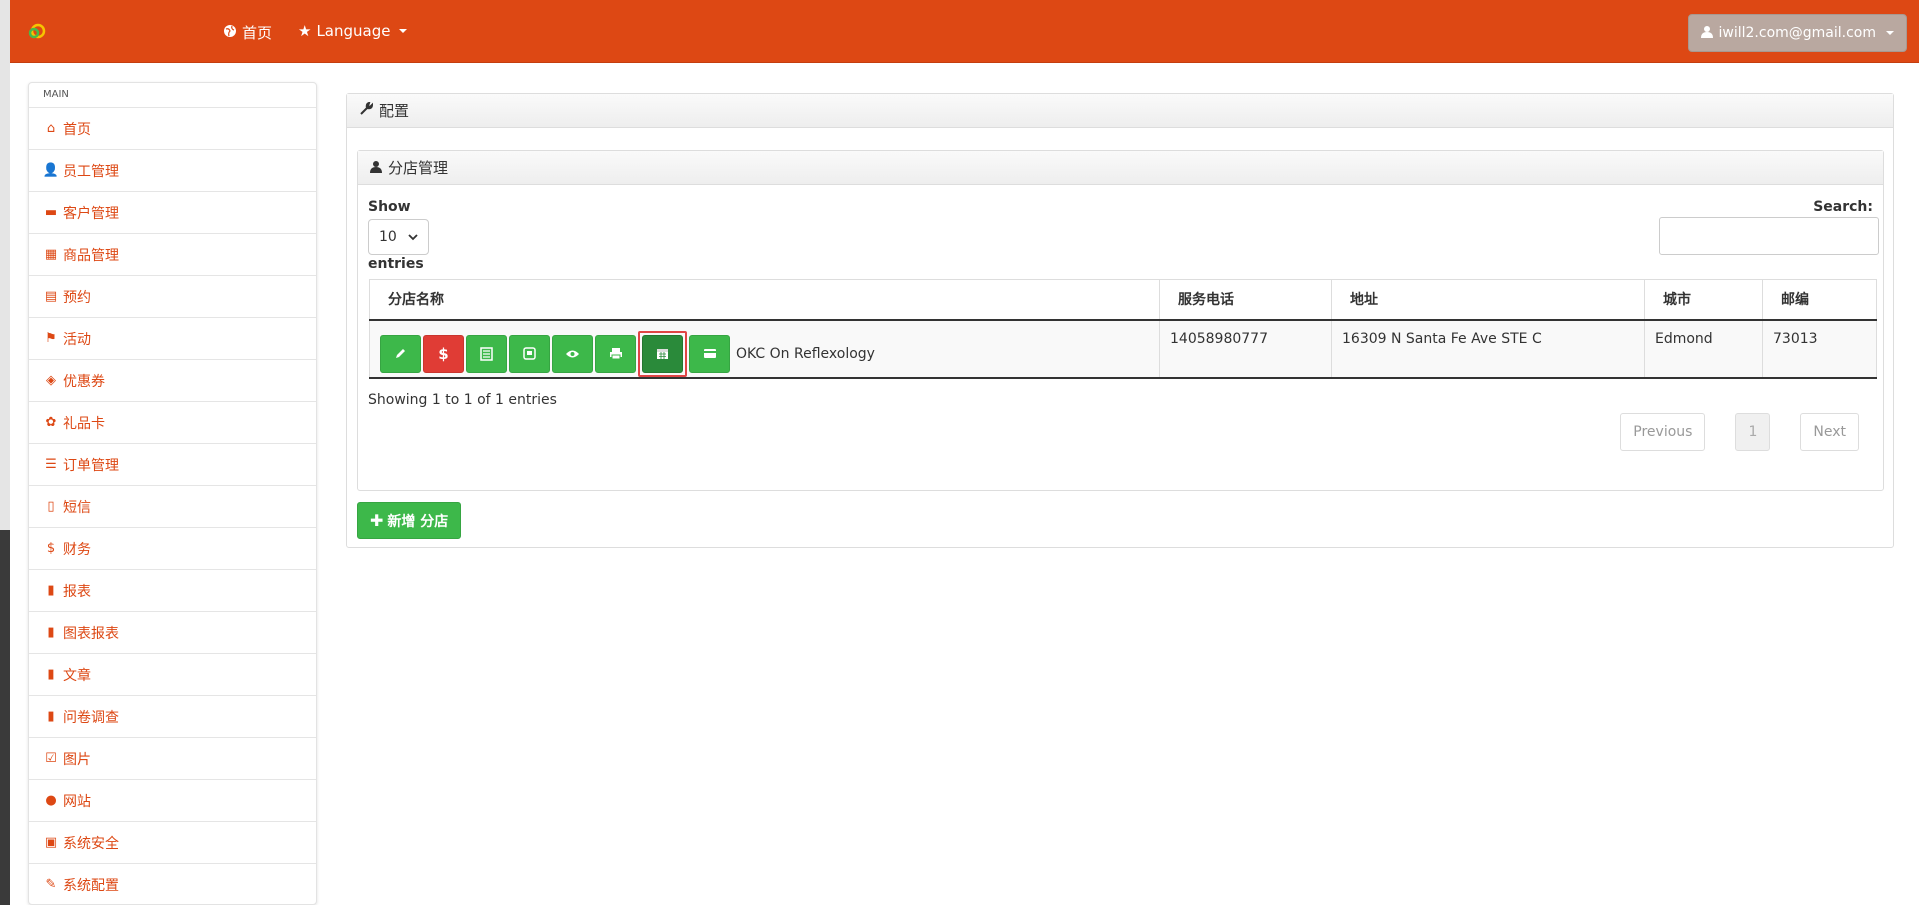 Image resolution: width=1919 pixels, height=905 pixels. I want to click on user-email: iwill2.com@gmail.com, so click(1797, 33).